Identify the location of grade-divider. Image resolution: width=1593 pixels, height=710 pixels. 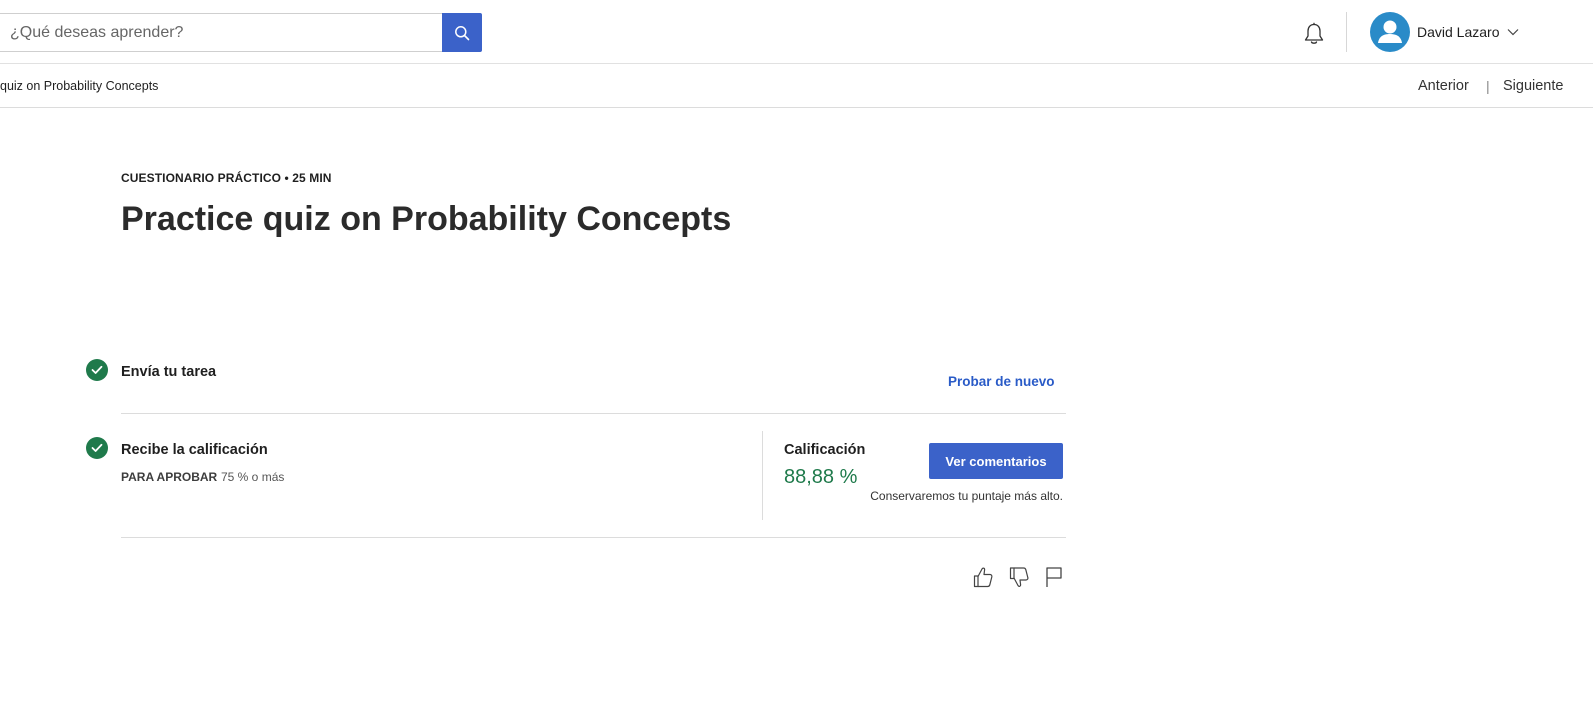
(762, 475).